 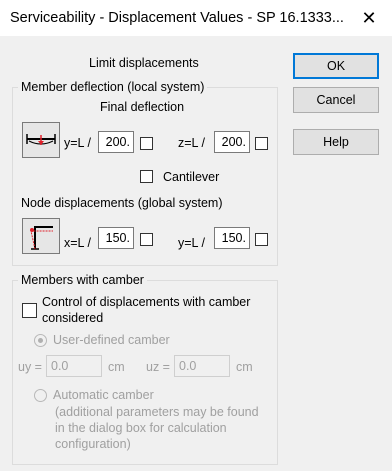 I want to click on y-deflection-checkbox, so click(x=146, y=143).